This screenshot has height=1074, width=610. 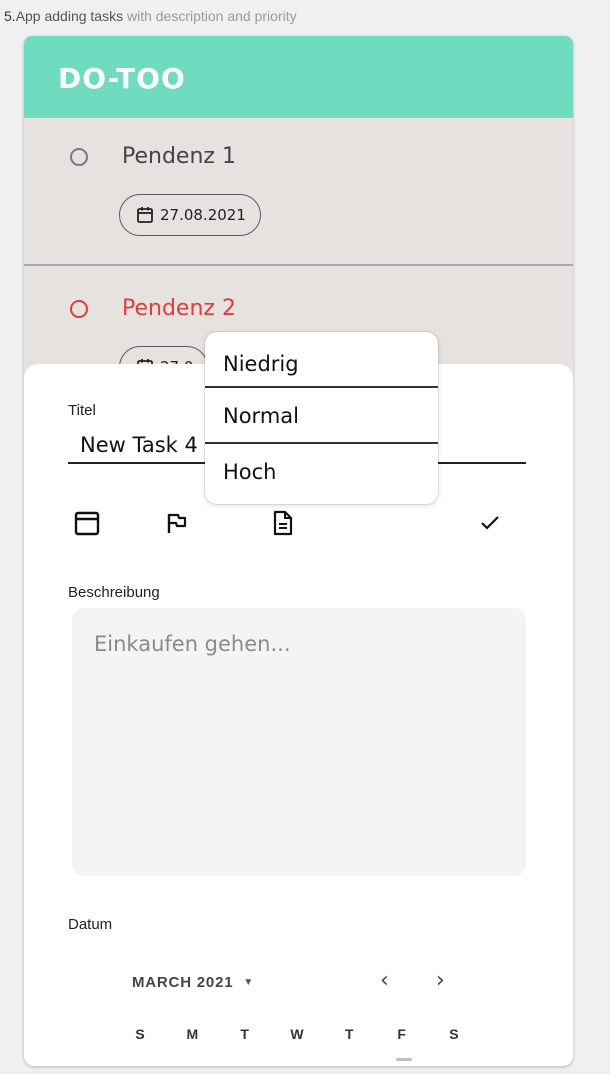 I want to click on title-label: Titel, so click(x=82, y=410).